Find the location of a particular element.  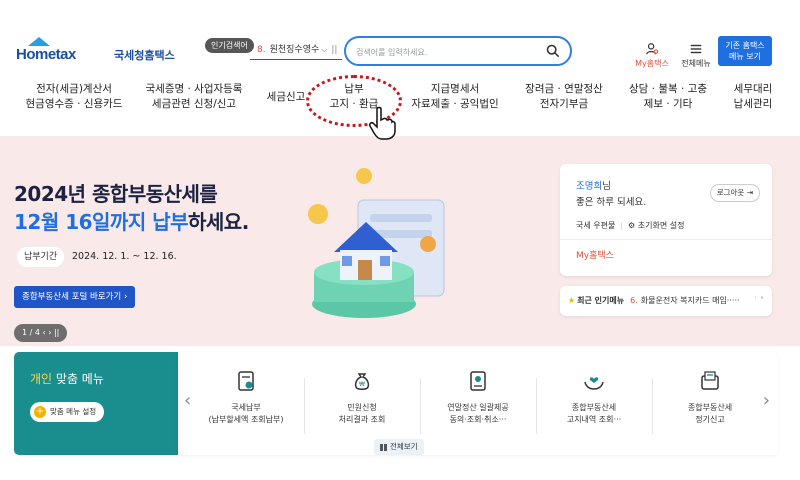

search-input is located at coordinates (446, 52).